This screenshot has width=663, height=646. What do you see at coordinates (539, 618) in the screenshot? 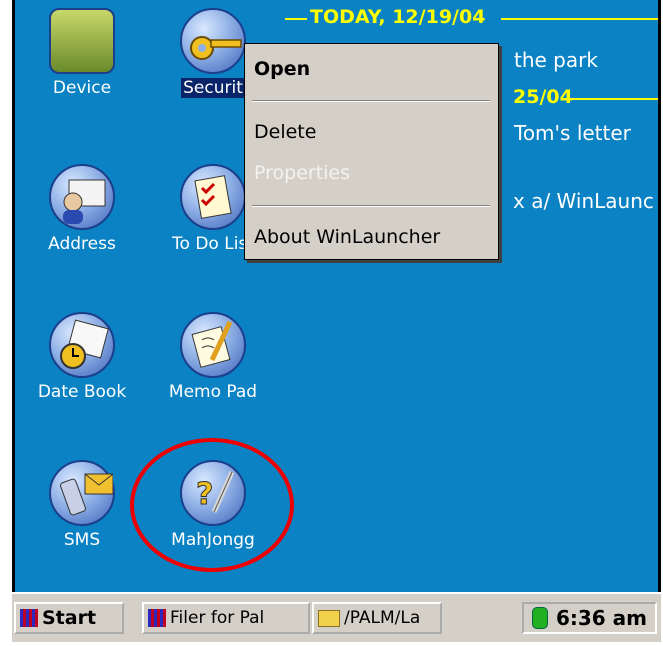
I see `battery-icon` at bounding box center [539, 618].